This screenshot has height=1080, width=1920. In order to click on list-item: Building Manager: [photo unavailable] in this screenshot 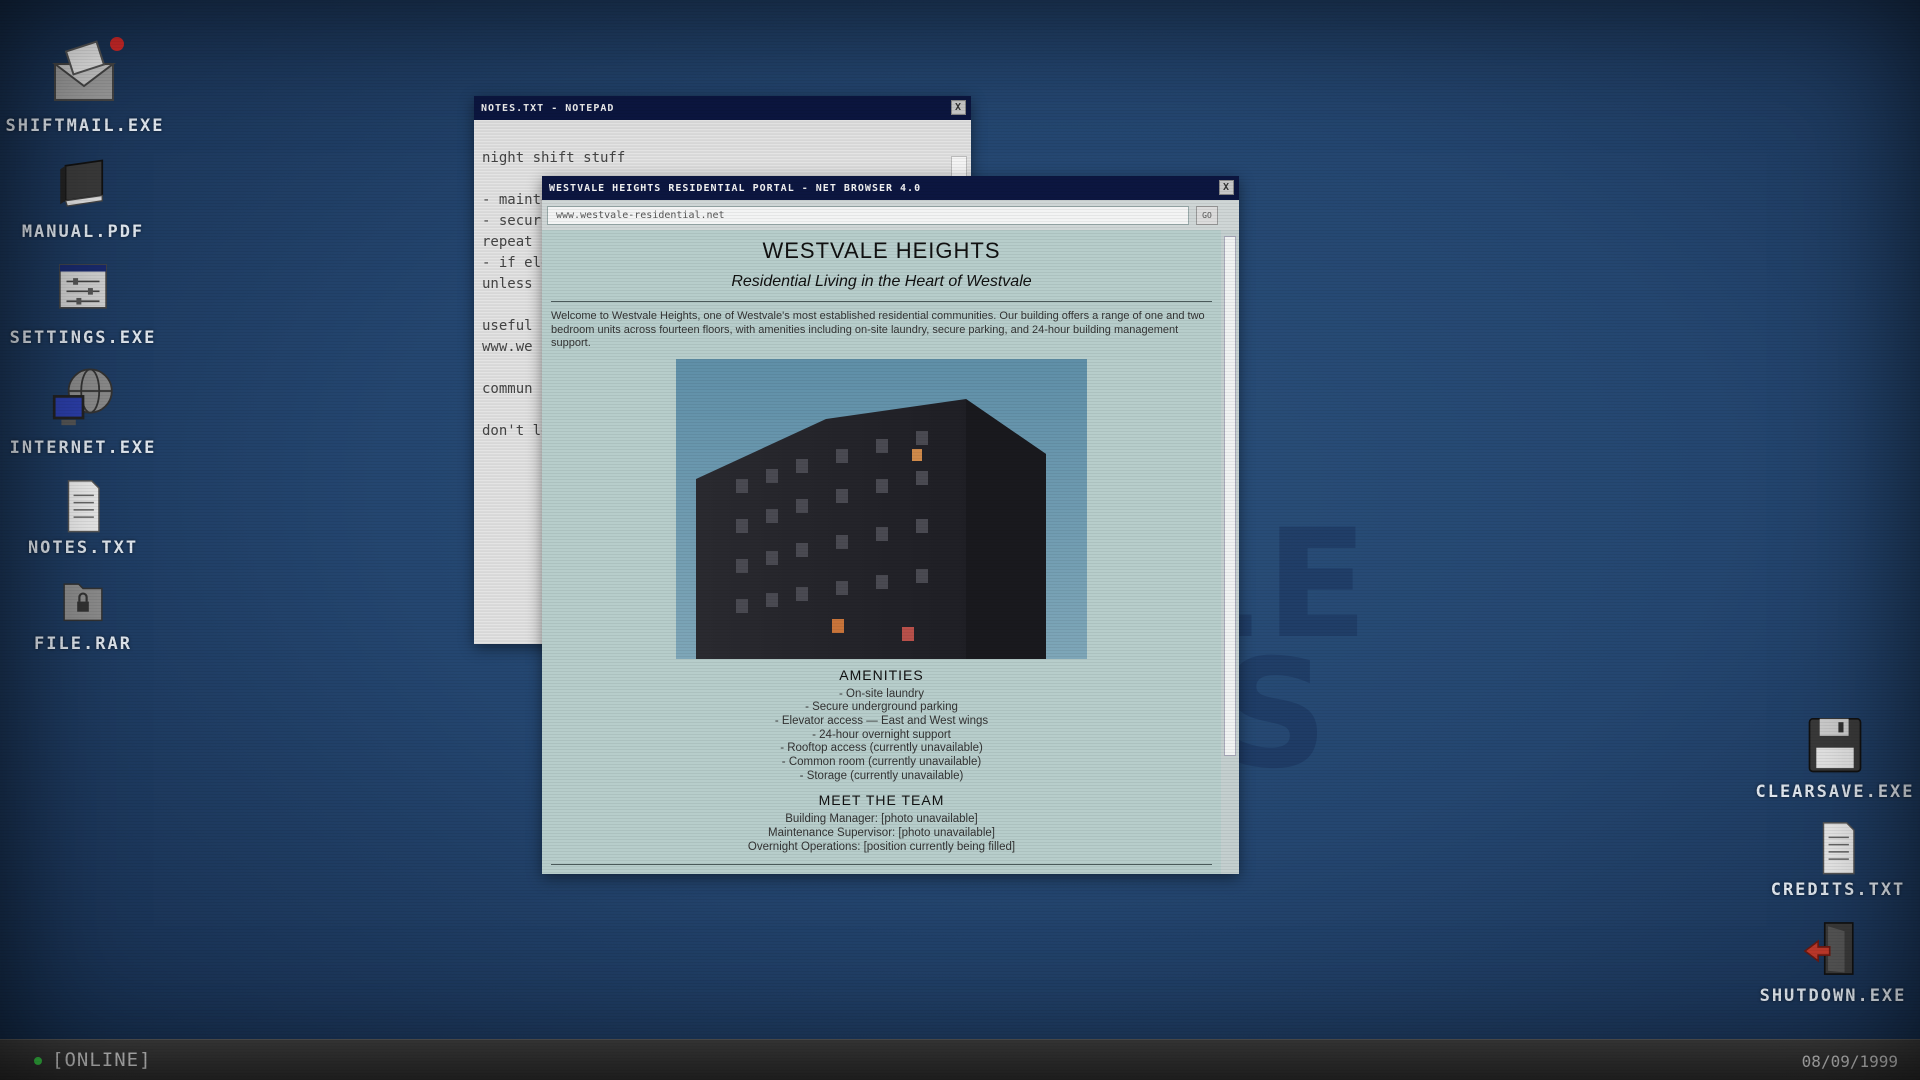, I will do `click(881, 819)`.